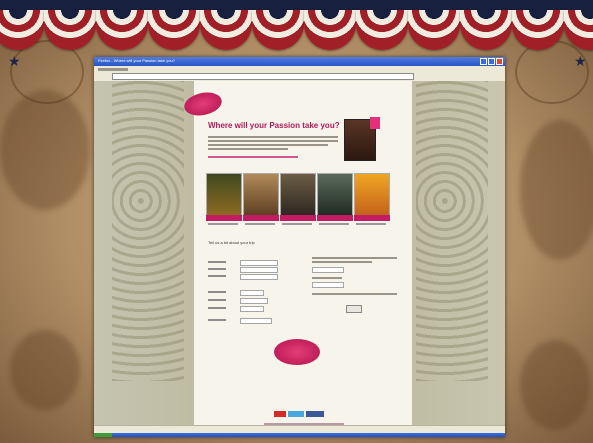 This screenshot has height=443, width=593. What do you see at coordinates (148, 231) in the screenshot?
I see `left-damask-pattern` at bounding box center [148, 231].